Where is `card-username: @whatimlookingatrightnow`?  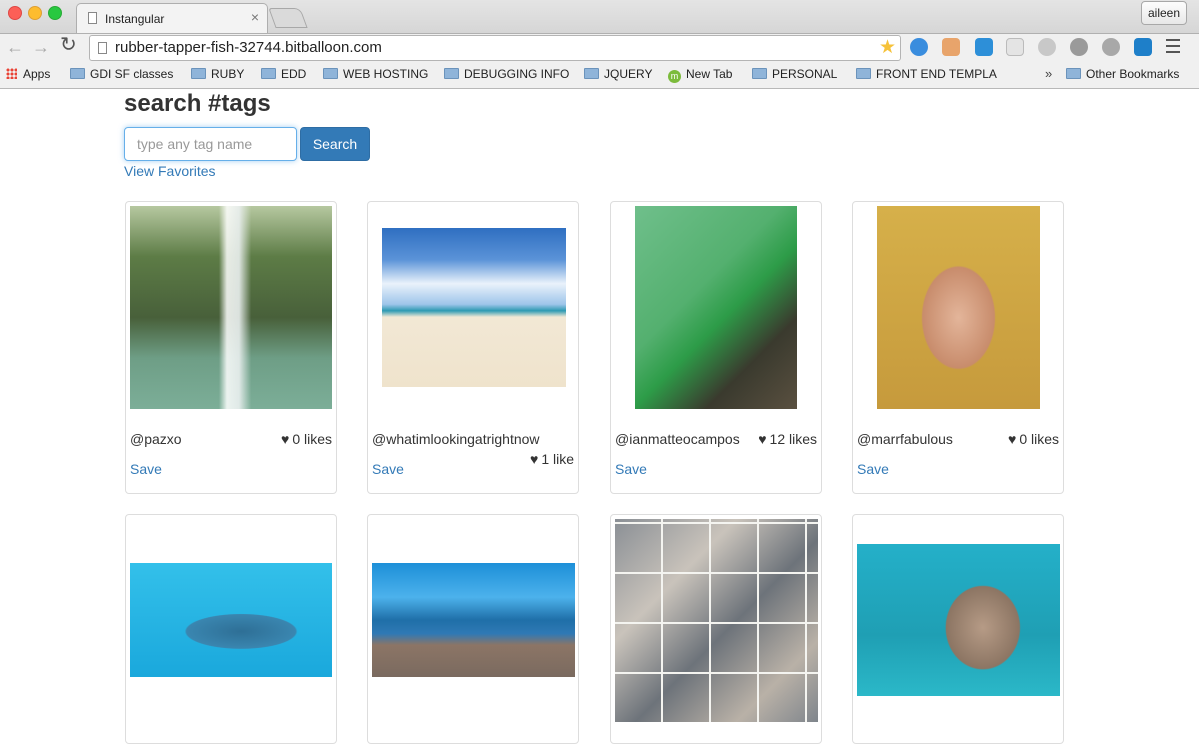
card-username: @whatimlookingatrightnow is located at coordinates (456, 439).